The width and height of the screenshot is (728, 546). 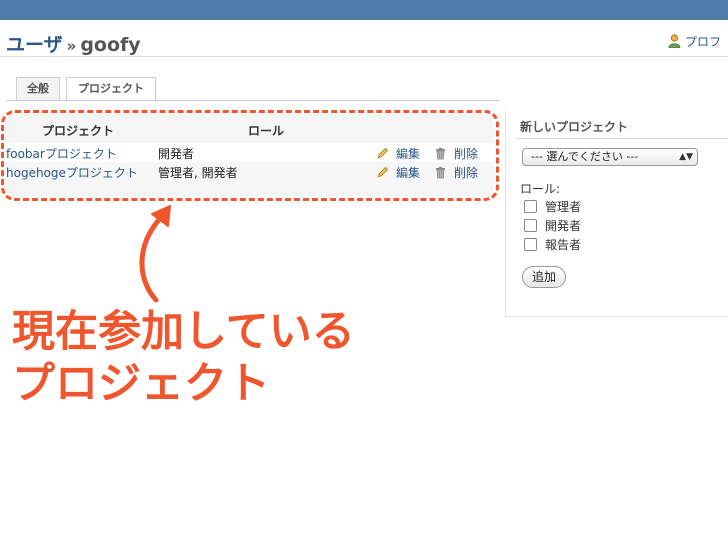 What do you see at coordinates (38, 88) in the screenshot?
I see `tab-general: 全般` at bounding box center [38, 88].